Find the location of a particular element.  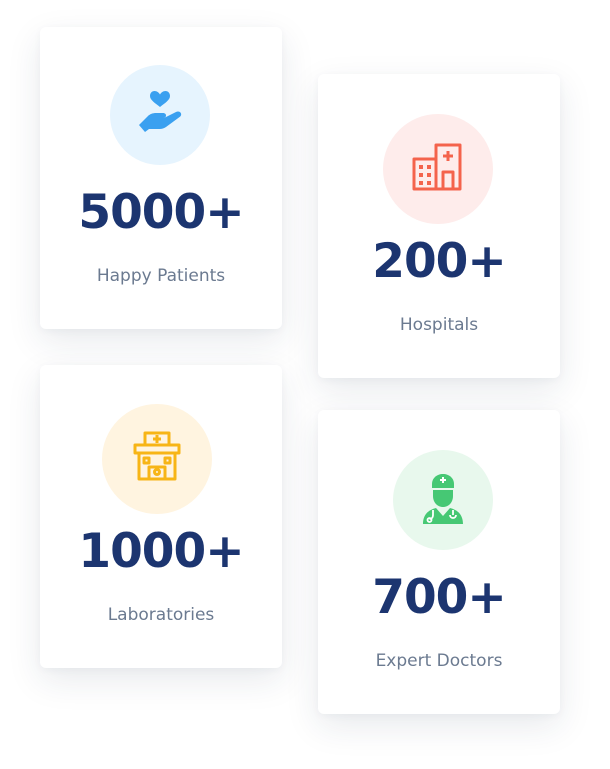

hospital-building-icon is located at coordinates (438, 169).